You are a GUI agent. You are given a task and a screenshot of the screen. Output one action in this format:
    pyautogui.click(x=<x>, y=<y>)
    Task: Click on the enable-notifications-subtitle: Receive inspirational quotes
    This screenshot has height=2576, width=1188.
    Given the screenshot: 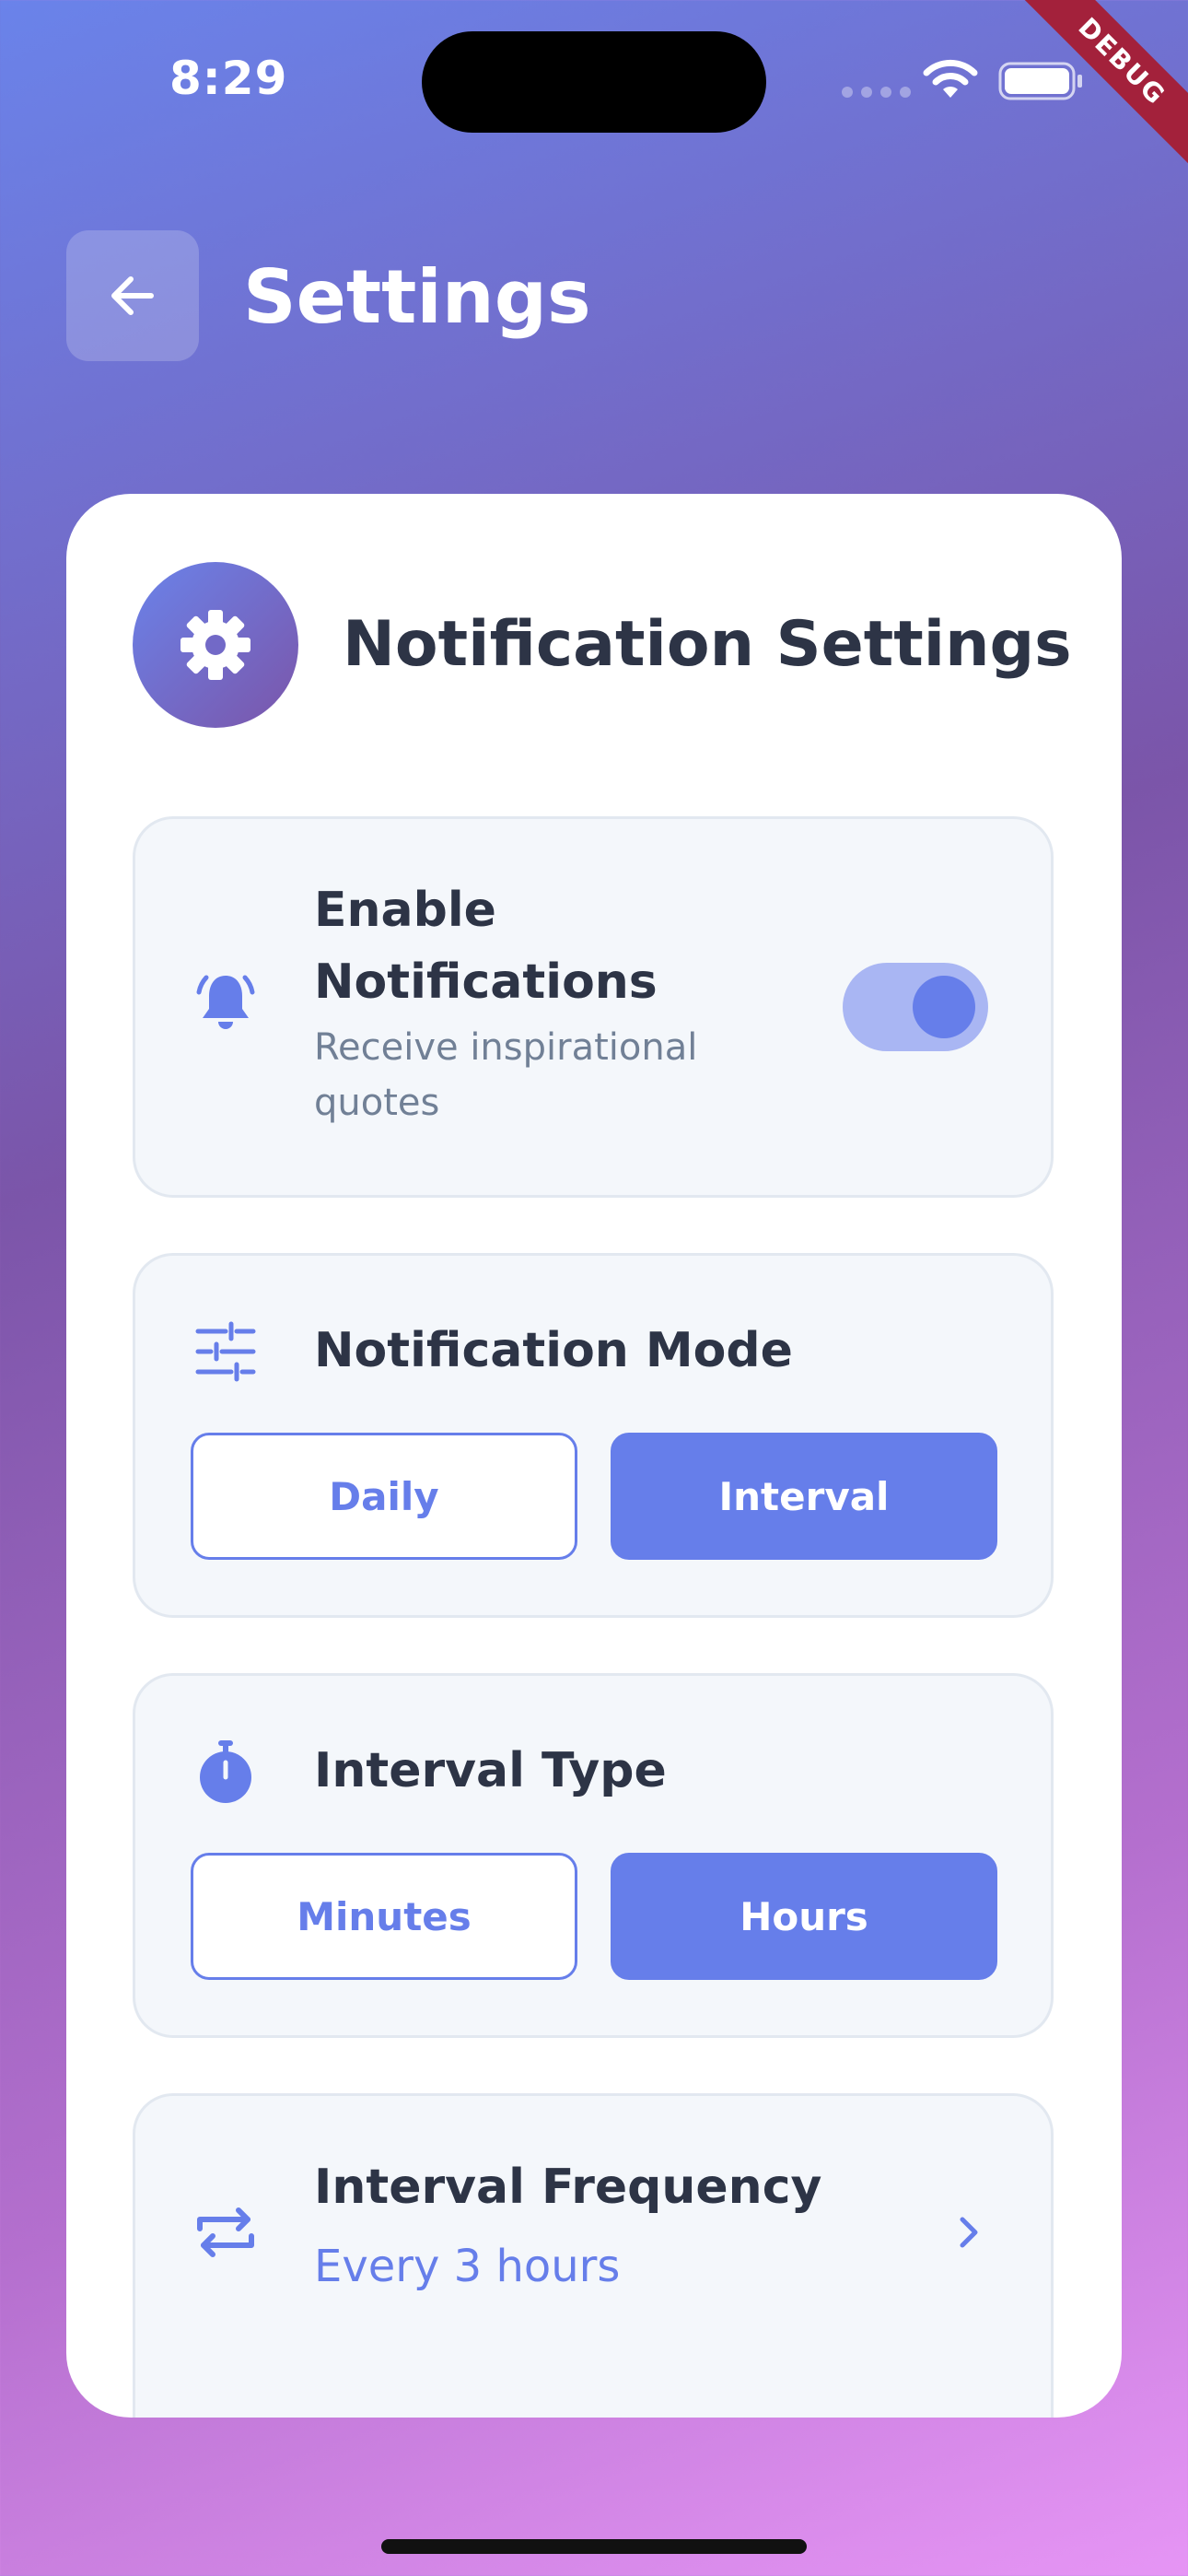 What is the action you would take?
    pyautogui.click(x=506, y=1075)
    